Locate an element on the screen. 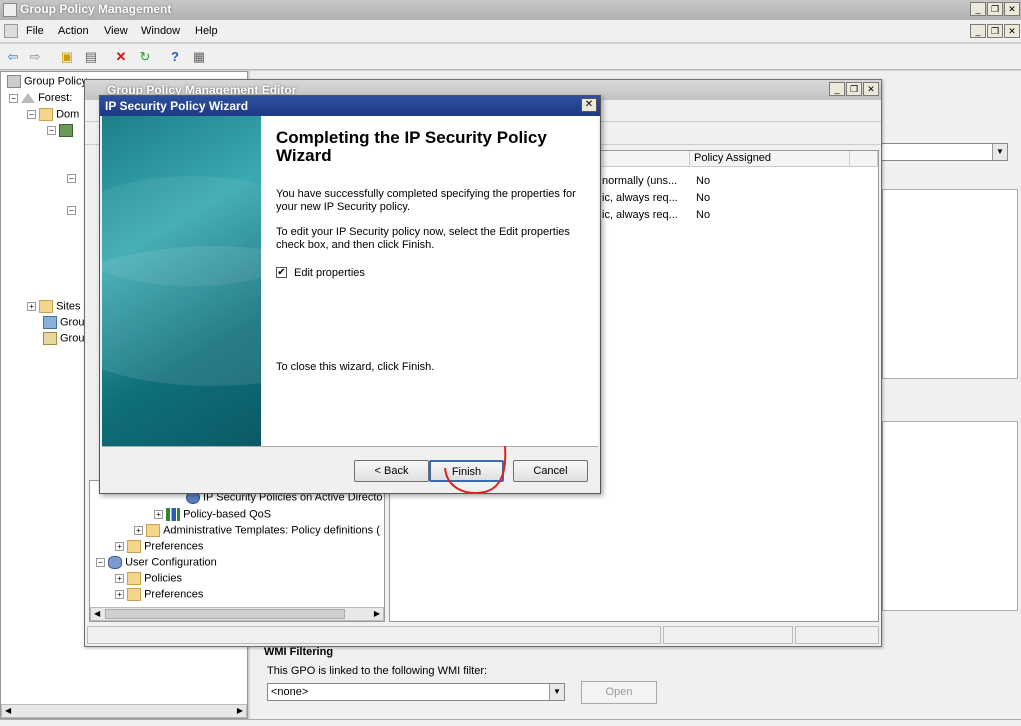 This screenshot has height=726, width=1021. console-icon is located at coordinates (11, 31).